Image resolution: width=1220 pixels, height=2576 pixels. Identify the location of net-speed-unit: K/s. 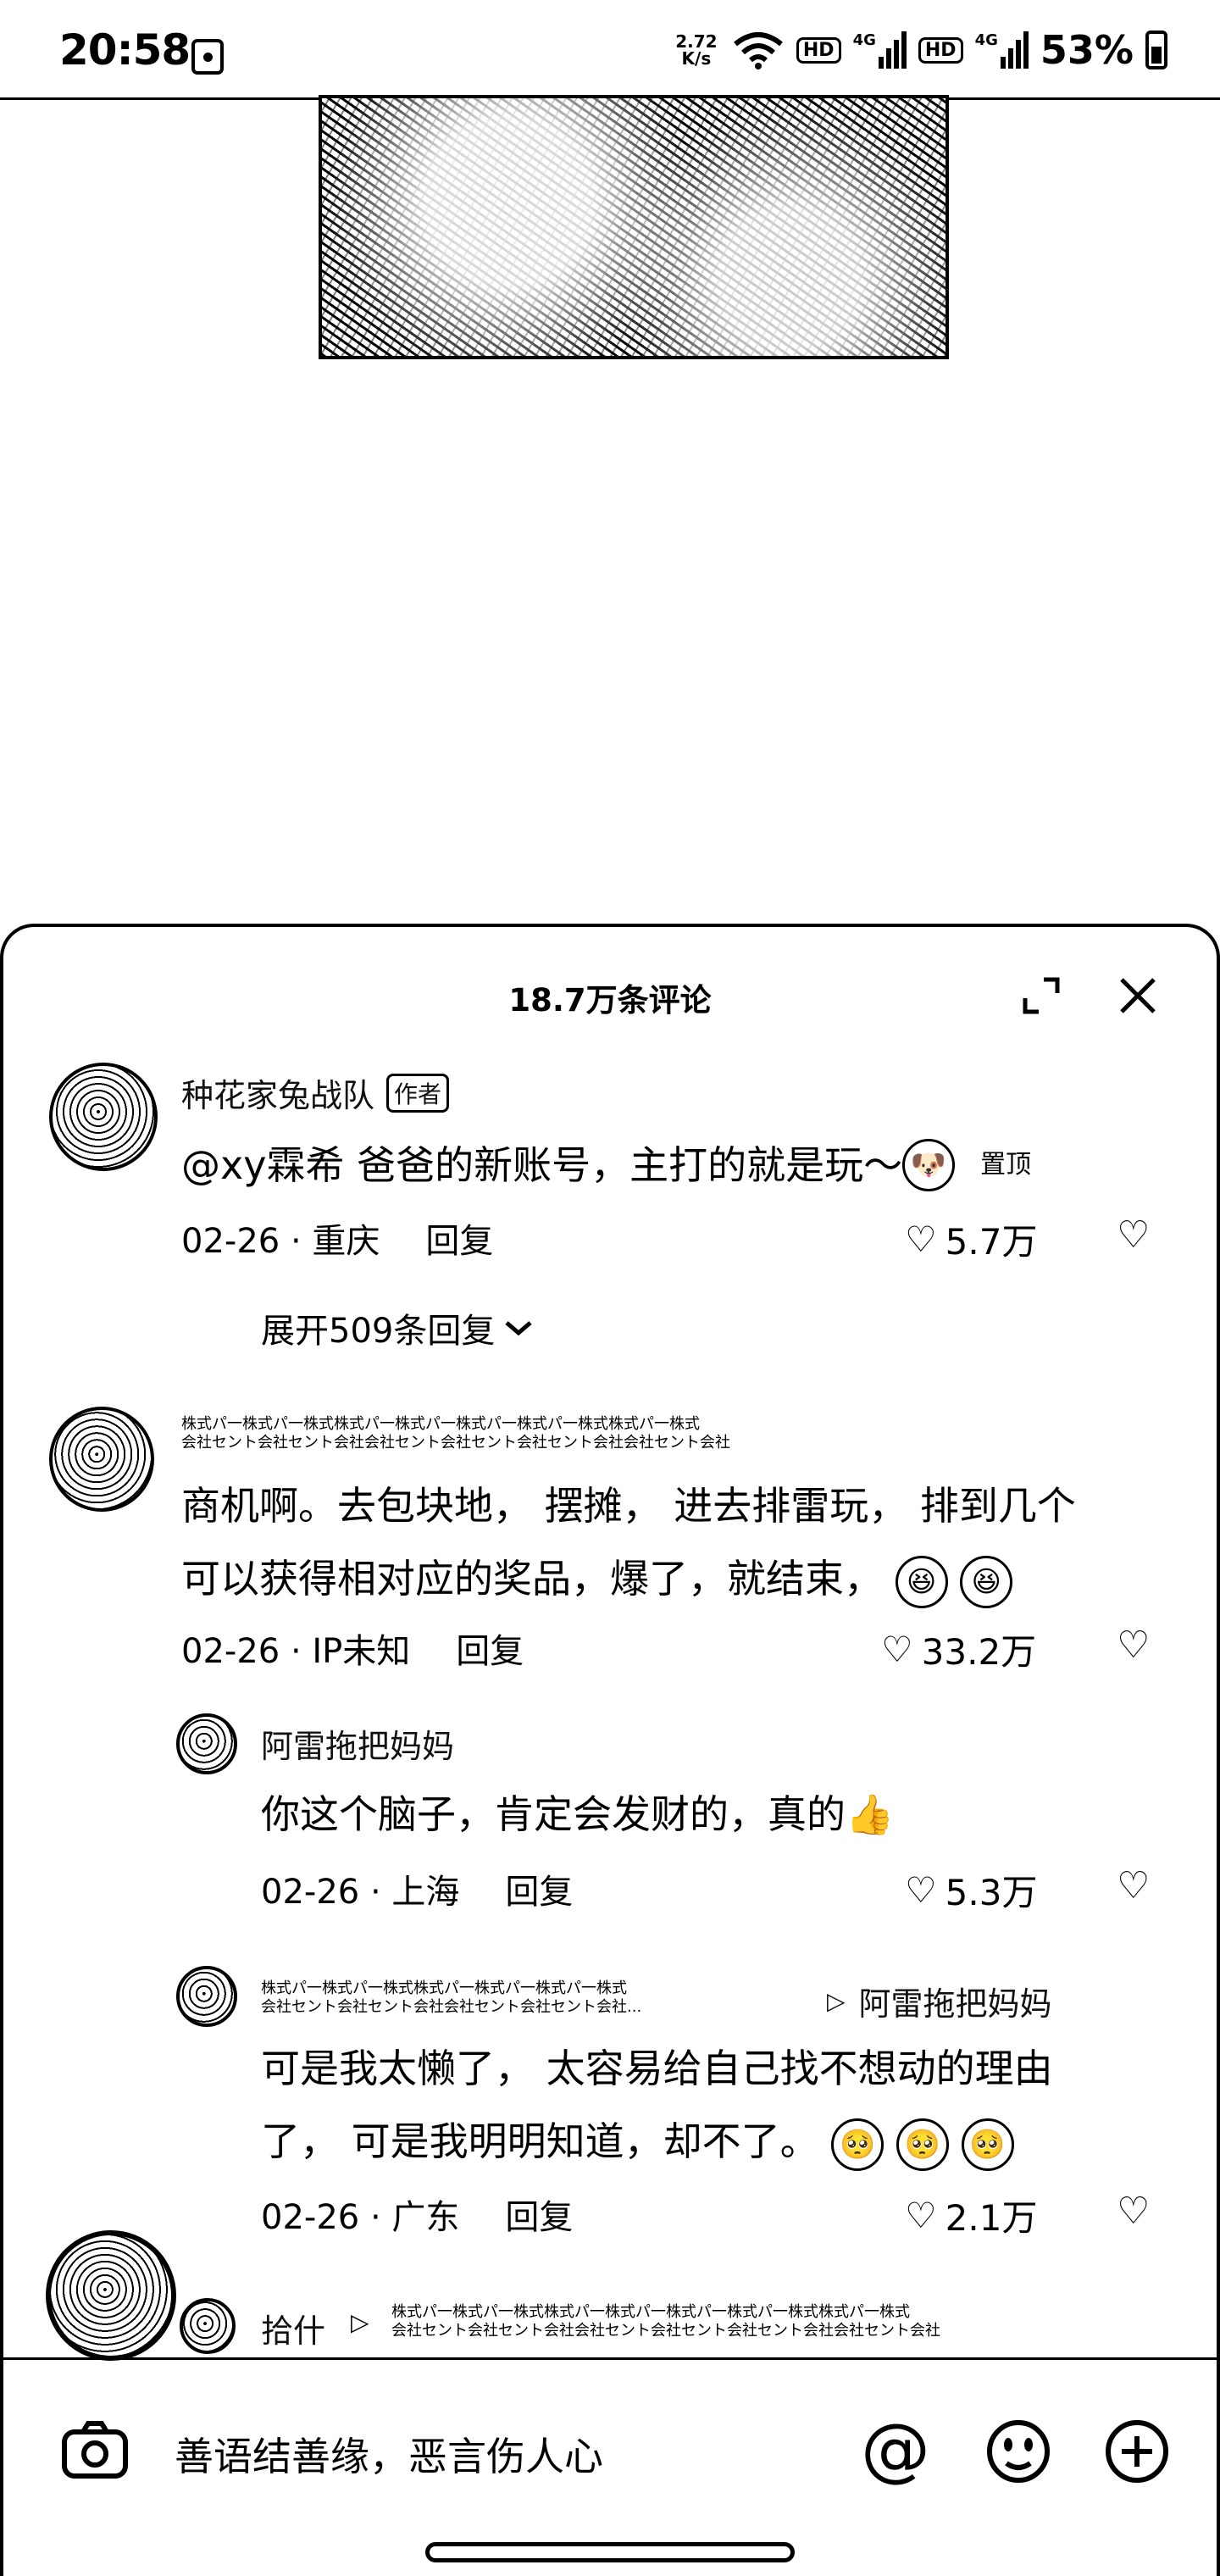
(696, 58).